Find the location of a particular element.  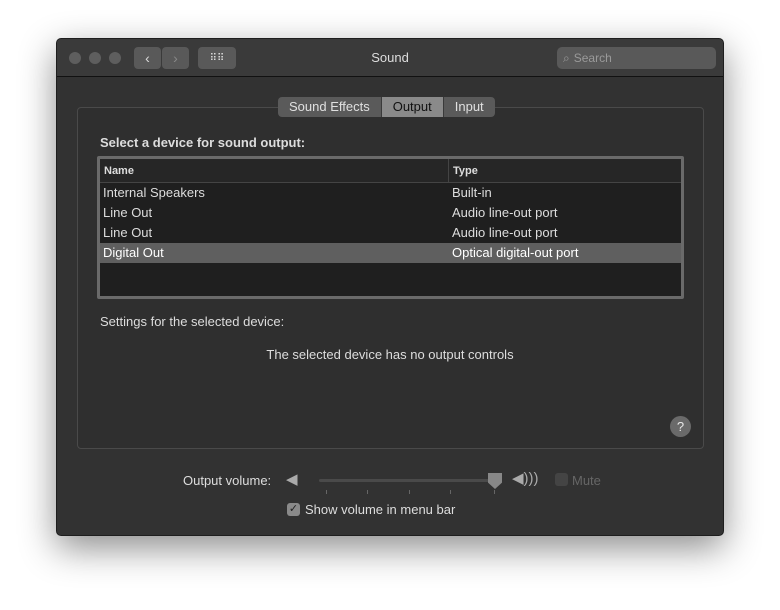

tab-bar: Sound Effects Output Input is located at coordinates (386, 107).